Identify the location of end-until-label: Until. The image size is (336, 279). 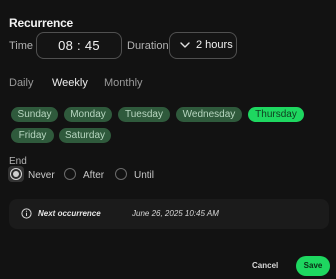
(144, 175).